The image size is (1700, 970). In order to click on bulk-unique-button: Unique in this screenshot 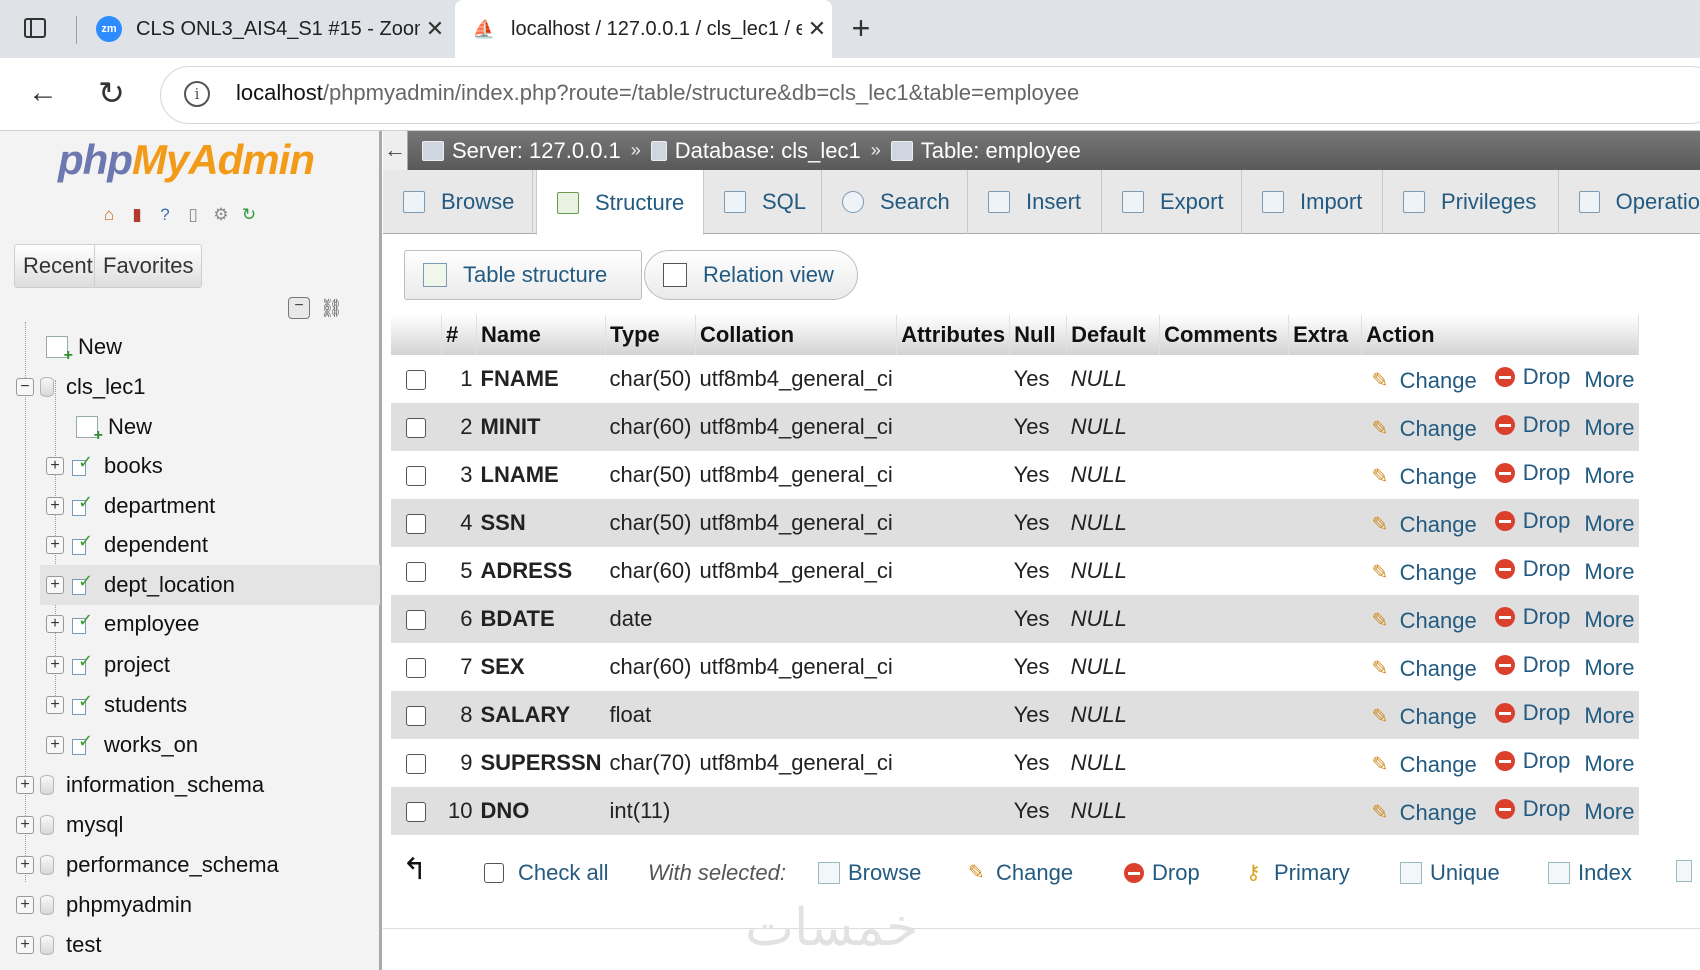, I will do `click(1450, 873)`.